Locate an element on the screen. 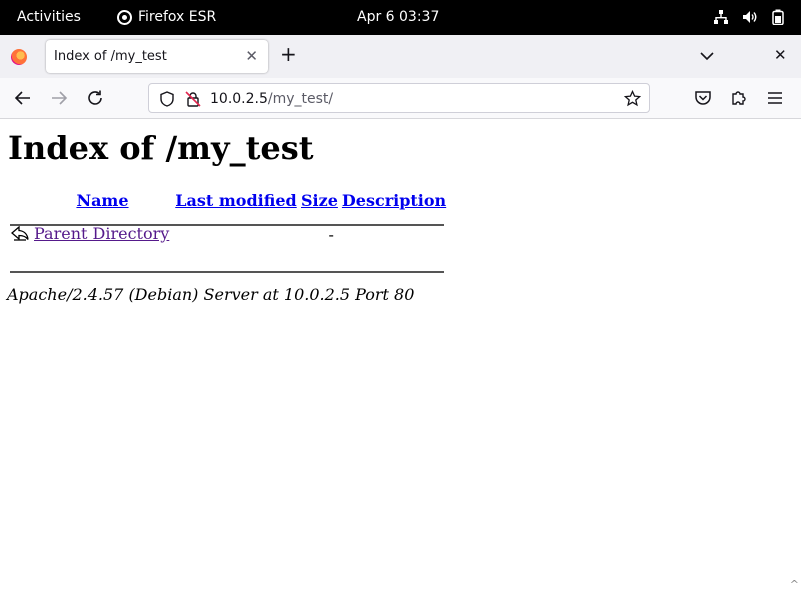 Image resolution: width=801 pixels, height=591 pixels. extensions-puzzle-icon is located at coordinates (739, 98).